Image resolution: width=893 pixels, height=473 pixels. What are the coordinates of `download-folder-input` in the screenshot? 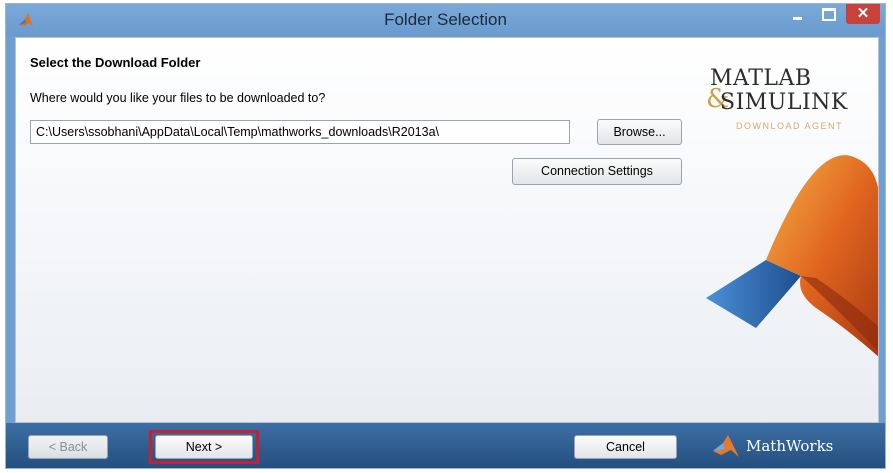 It's located at (300, 132).